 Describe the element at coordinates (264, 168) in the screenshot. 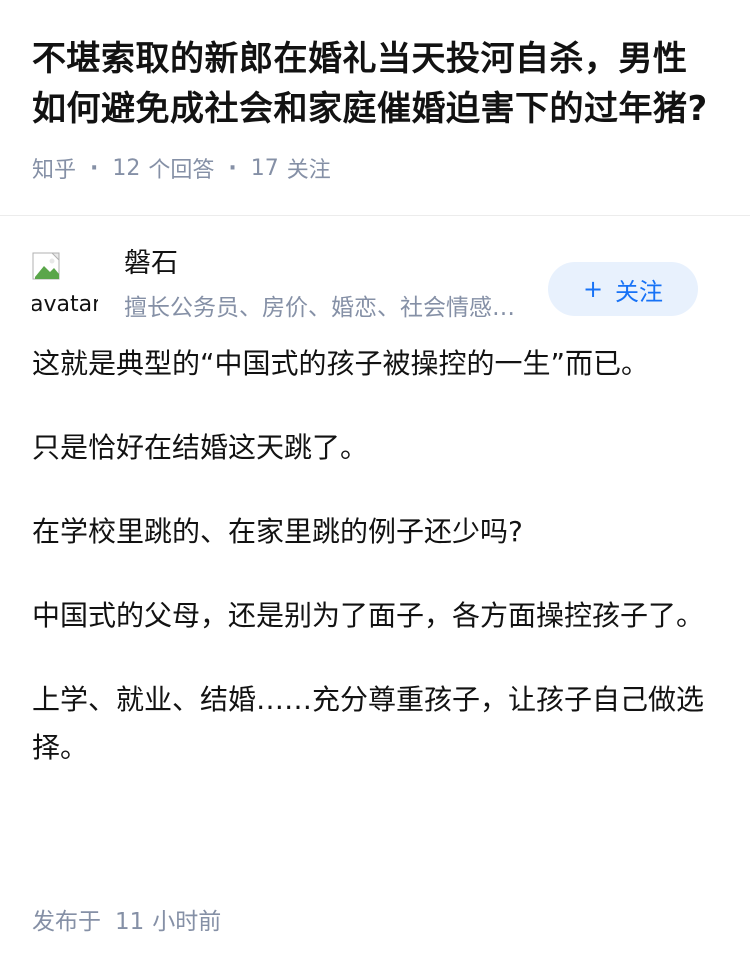

I see `follow-count: 17` at that location.